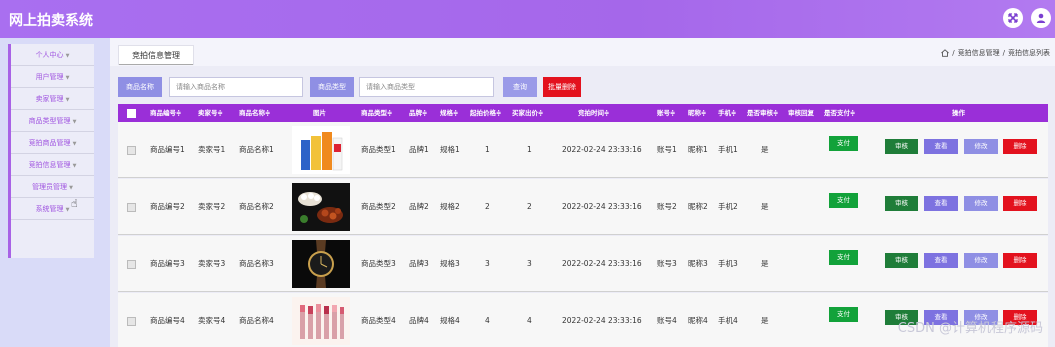 The height and width of the screenshot is (347, 1055). Describe the element at coordinates (426, 87) in the screenshot. I see `product-type-input: 请输入商品类型` at that location.